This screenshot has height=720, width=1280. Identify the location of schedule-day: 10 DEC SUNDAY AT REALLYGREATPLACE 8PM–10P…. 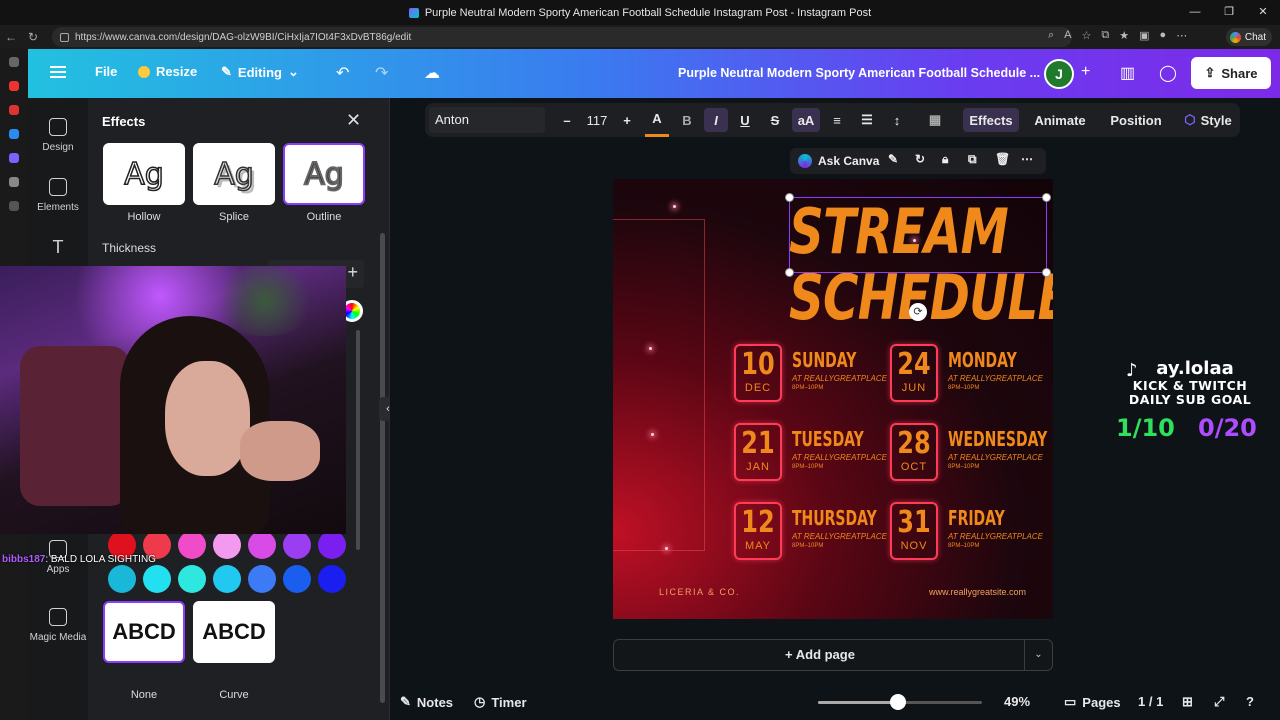
(814, 375).